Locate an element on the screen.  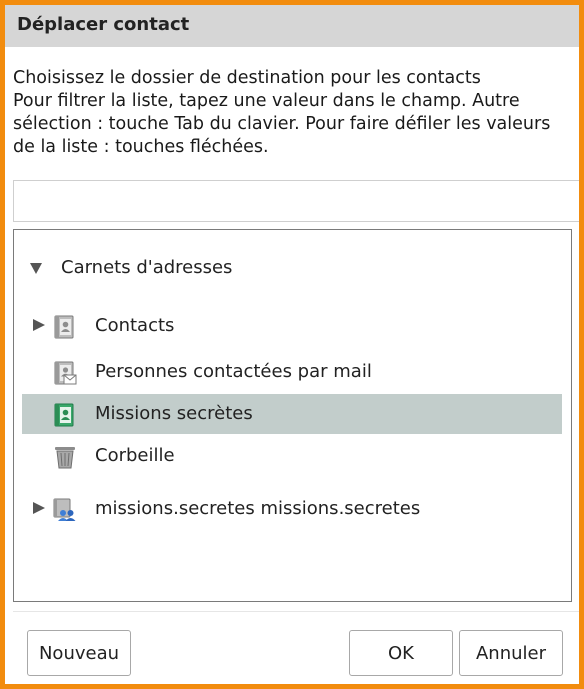
new-button: Nouveau is located at coordinates (79, 653).